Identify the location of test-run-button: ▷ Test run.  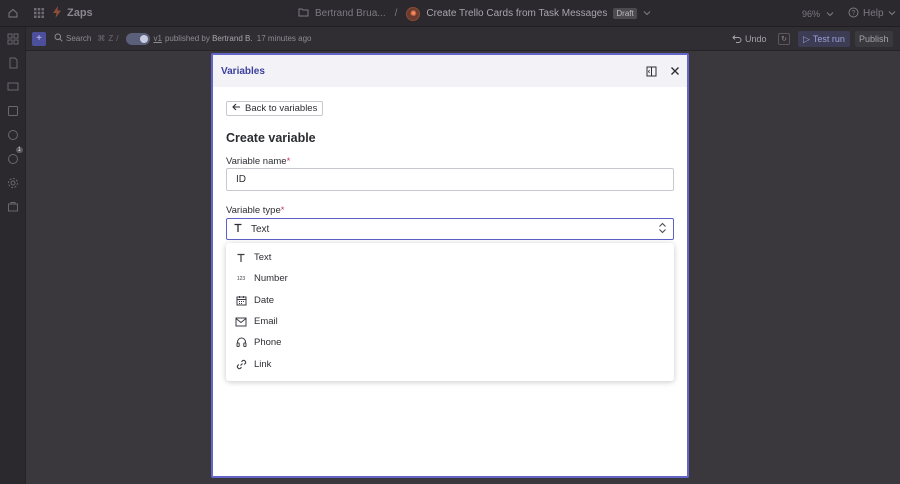
(824, 39).